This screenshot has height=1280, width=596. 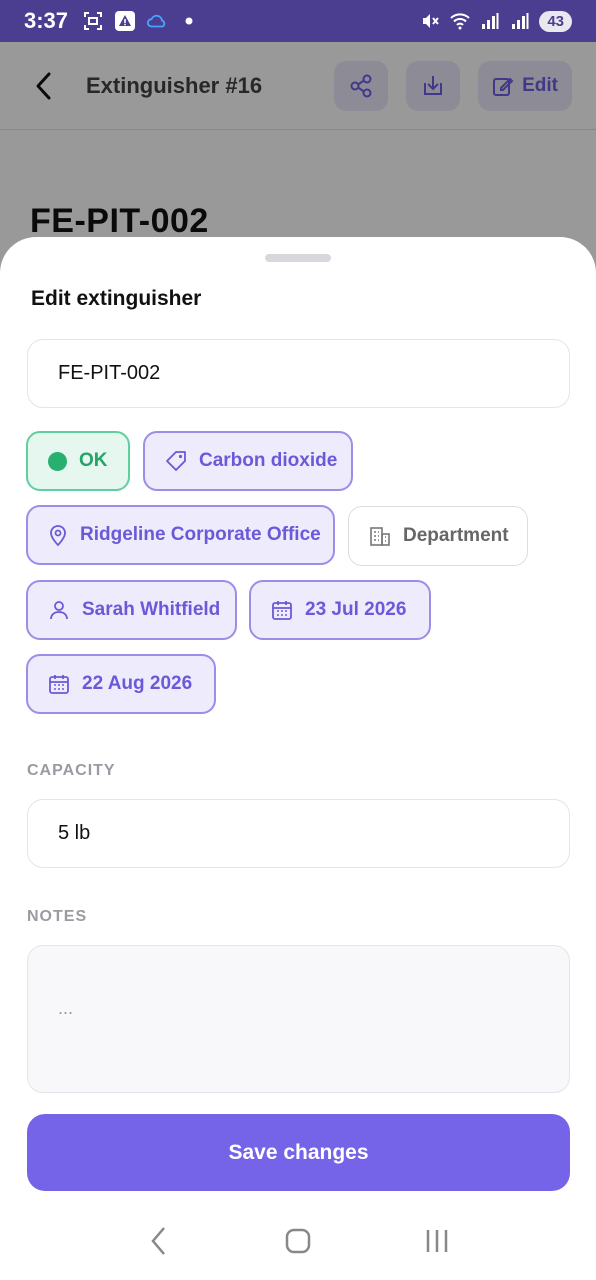 What do you see at coordinates (93, 21) in the screenshot?
I see `screenshot-icon` at bounding box center [93, 21].